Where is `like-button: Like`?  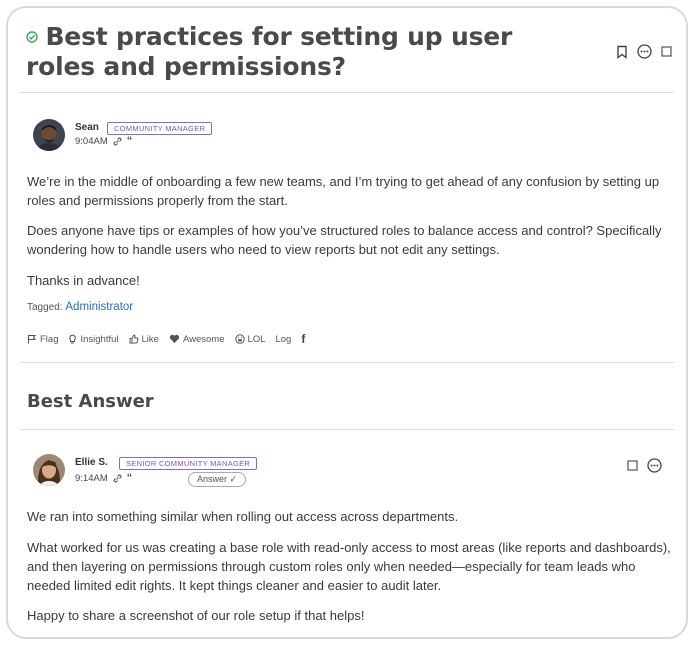 like-button: Like is located at coordinates (144, 339).